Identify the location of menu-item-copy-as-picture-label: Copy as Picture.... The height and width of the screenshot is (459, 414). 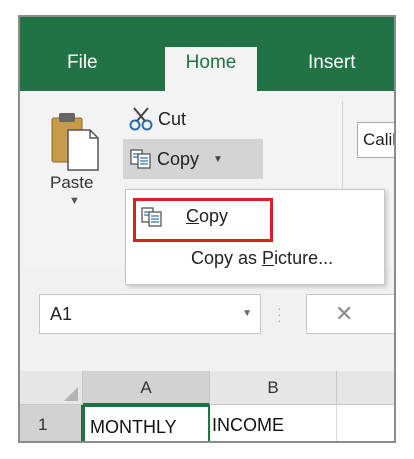
(262, 258).